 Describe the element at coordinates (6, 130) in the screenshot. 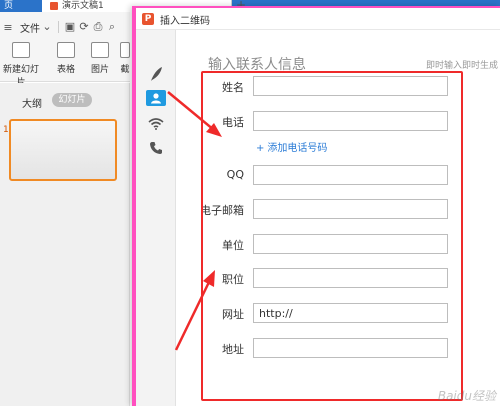

I see `slide-number: 1` at that location.